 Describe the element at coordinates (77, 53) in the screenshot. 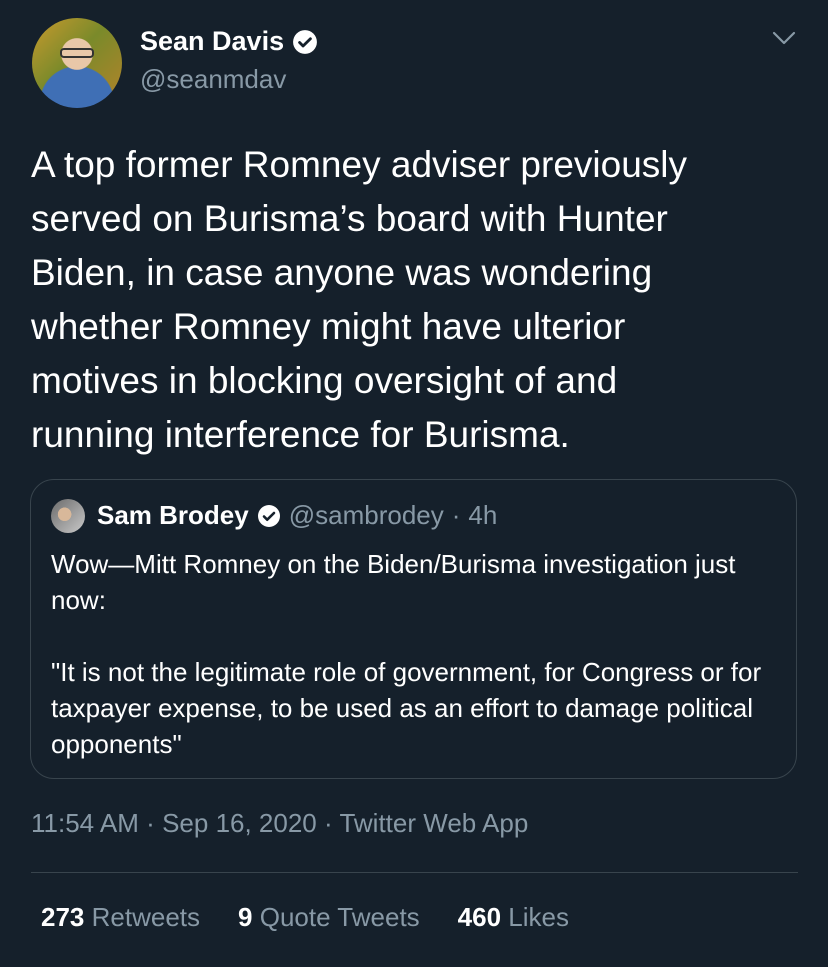

I see `avatar-glasses` at that location.